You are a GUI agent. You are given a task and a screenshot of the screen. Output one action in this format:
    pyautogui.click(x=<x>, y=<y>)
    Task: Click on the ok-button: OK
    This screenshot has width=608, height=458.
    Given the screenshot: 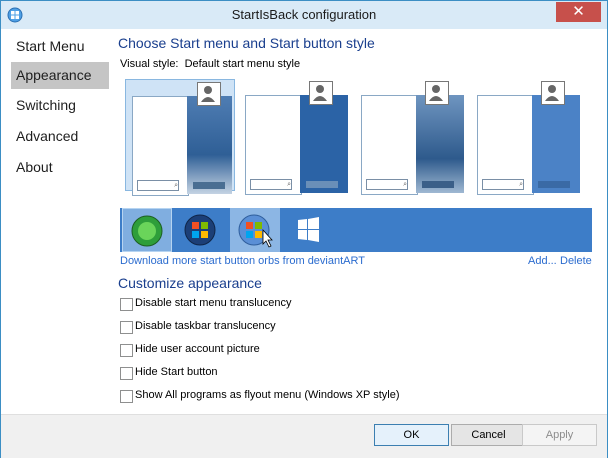 What is the action you would take?
    pyautogui.click(x=411, y=435)
    